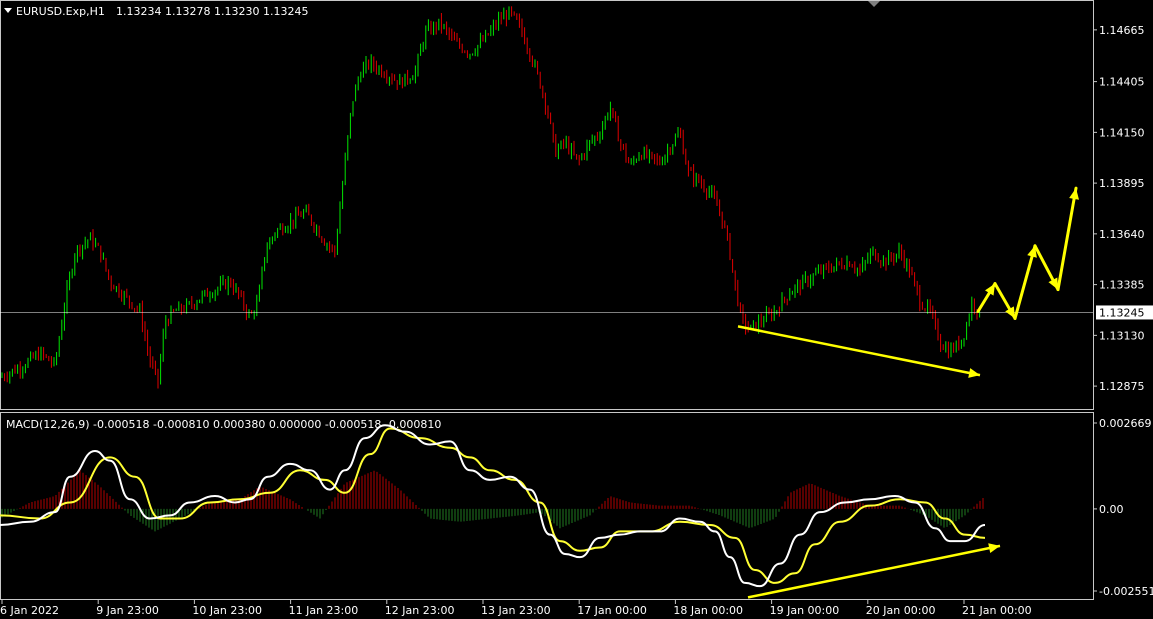 This screenshot has height=619, width=1153. What do you see at coordinates (901, 610) in the screenshot?
I see `time-tick-label: 20 Jan 00:00` at bounding box center [901, 610].